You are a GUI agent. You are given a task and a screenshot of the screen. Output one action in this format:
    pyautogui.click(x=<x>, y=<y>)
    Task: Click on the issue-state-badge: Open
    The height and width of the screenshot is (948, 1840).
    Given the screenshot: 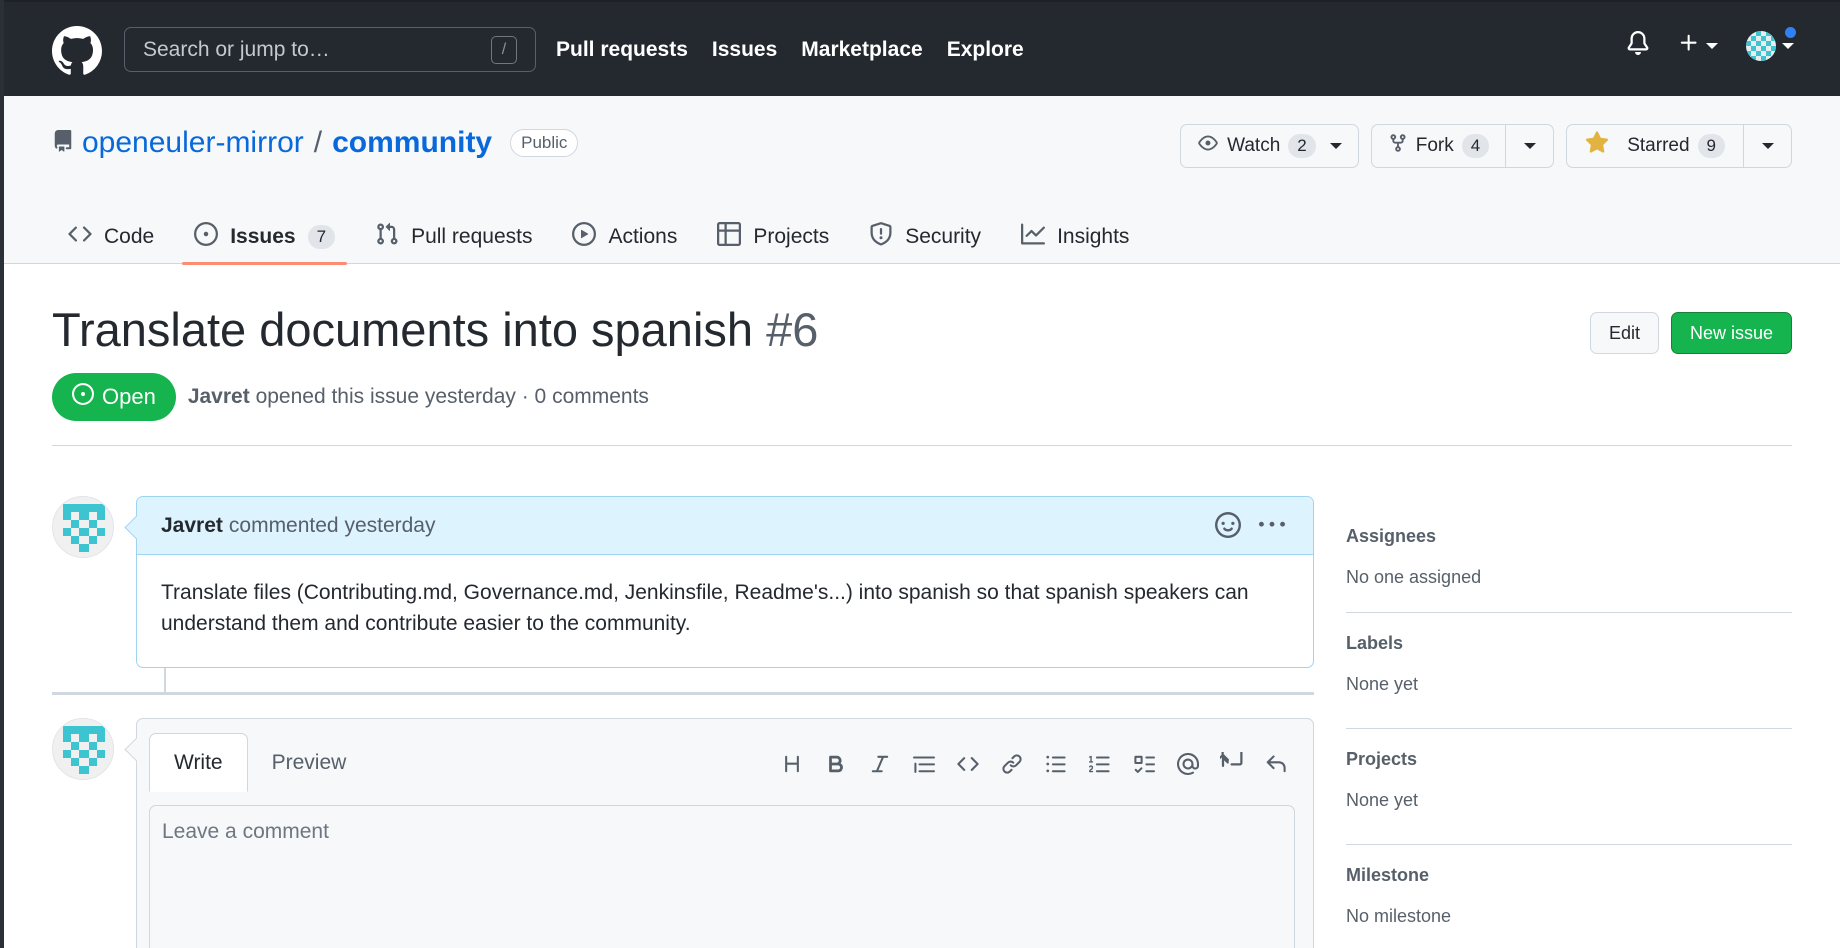 What is the action you would take?
    pyautogui.click(x=114, y=397)
    